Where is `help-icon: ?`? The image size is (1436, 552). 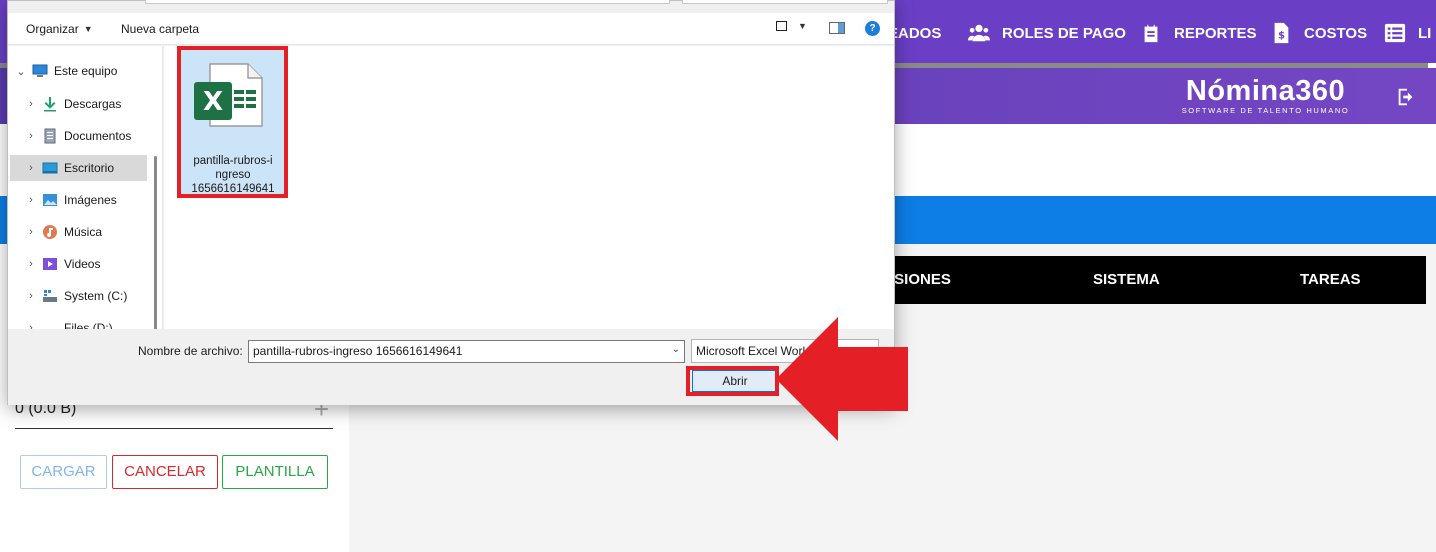
help-icon: ? is located at coordinates (872, 28).